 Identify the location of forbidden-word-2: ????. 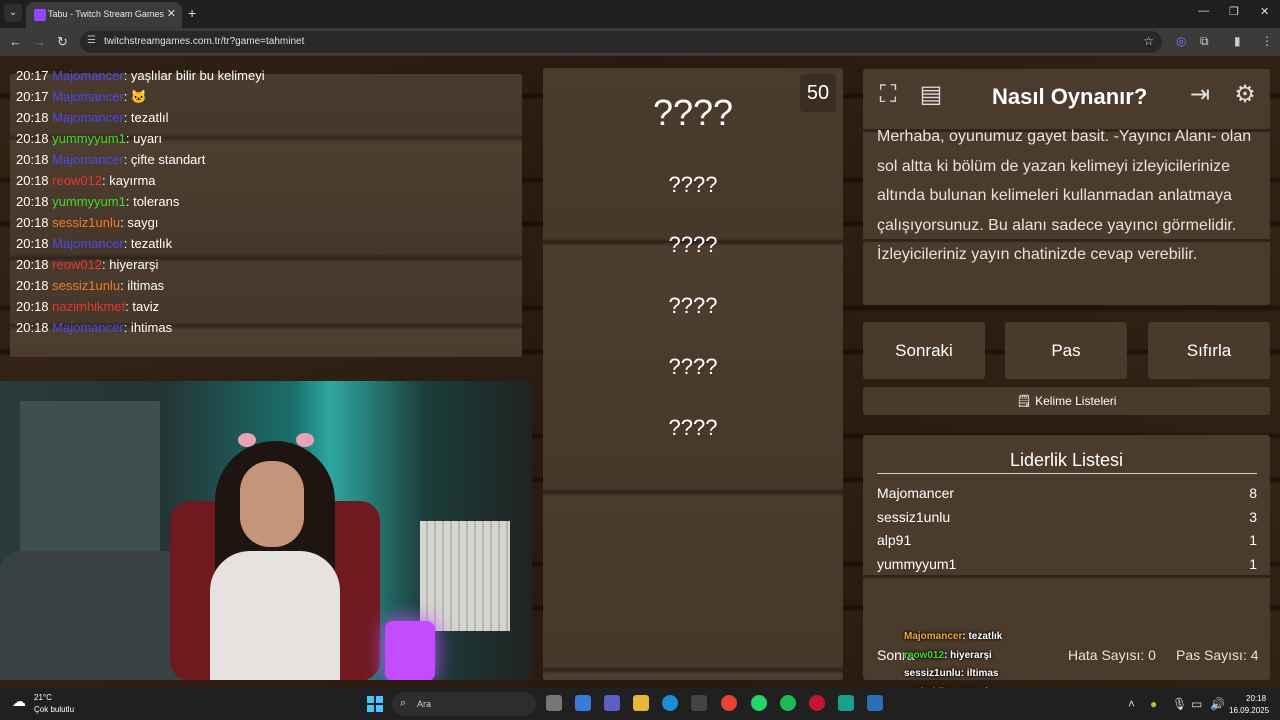
(693, 244).